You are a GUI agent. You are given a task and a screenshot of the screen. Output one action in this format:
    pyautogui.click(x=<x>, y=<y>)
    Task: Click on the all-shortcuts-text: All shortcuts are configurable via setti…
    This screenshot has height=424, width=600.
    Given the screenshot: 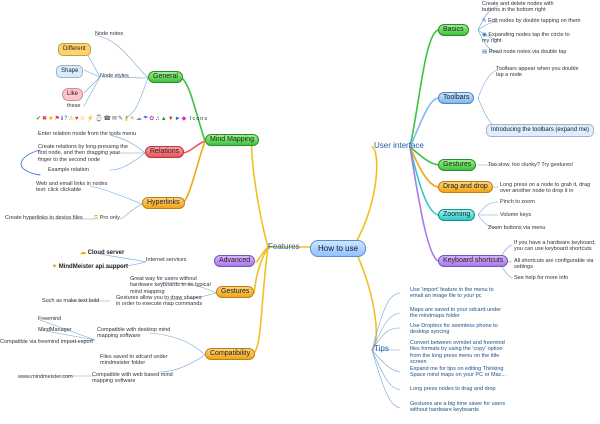 What is the action you would take?
    pyautogui.click(x=554, y=264)
    